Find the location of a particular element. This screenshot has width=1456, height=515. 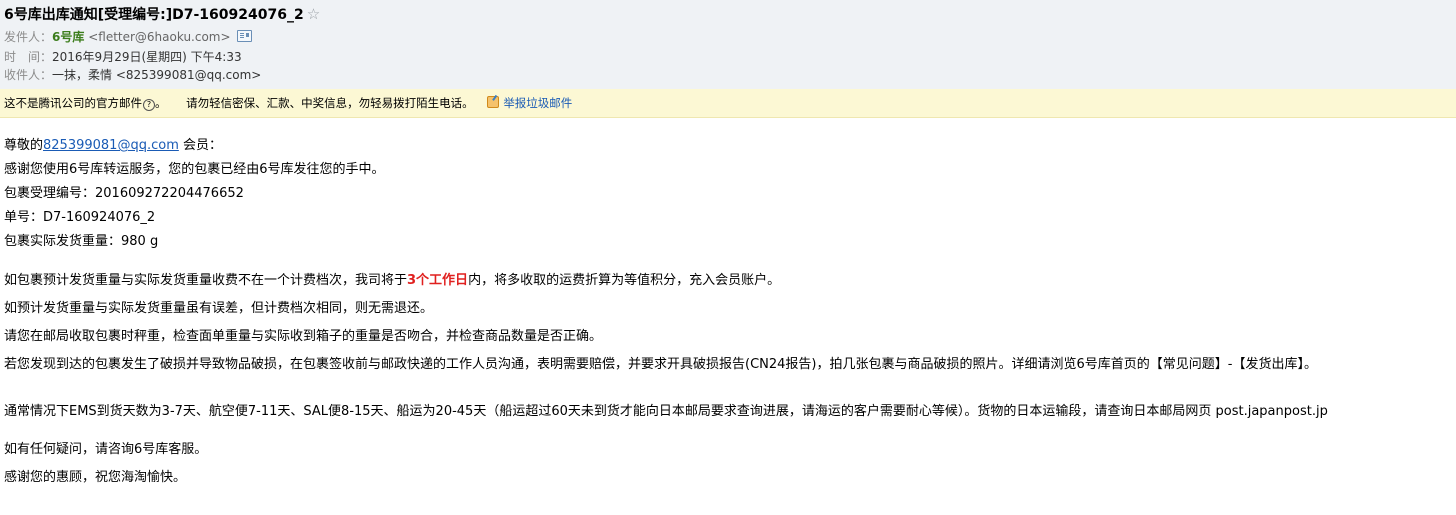

order-number: 单号：D7-160924076_2 is located at coordinates (80, 217).